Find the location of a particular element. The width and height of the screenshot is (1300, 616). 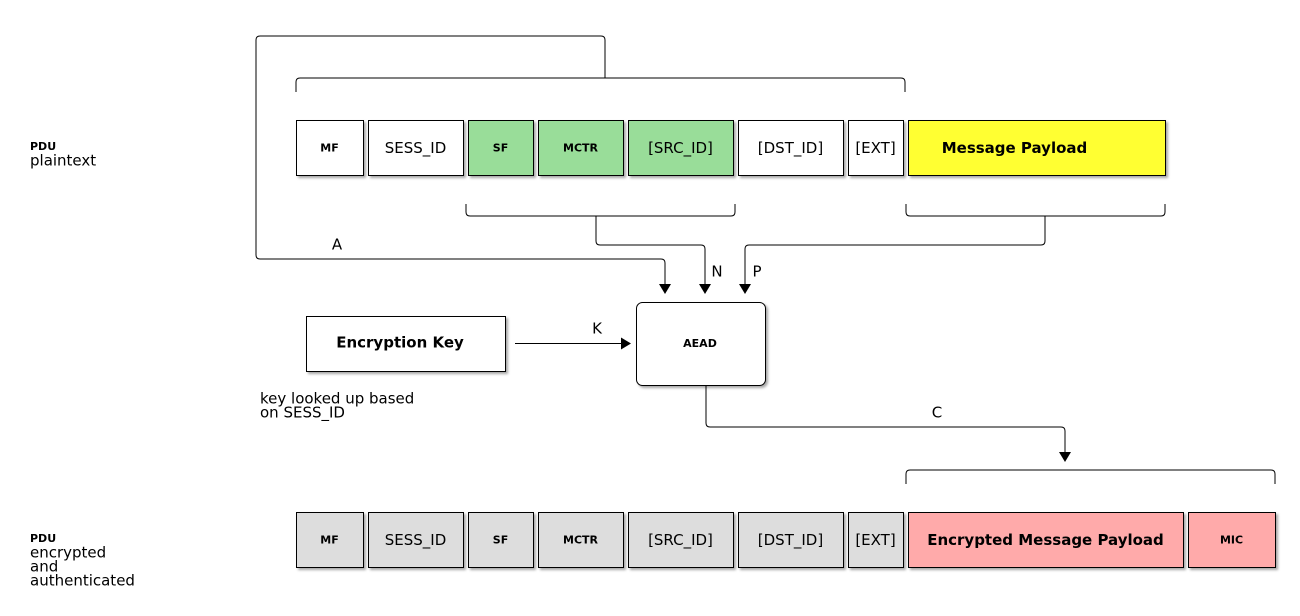

edge-label-k: K is located at coordinates (597, 329).